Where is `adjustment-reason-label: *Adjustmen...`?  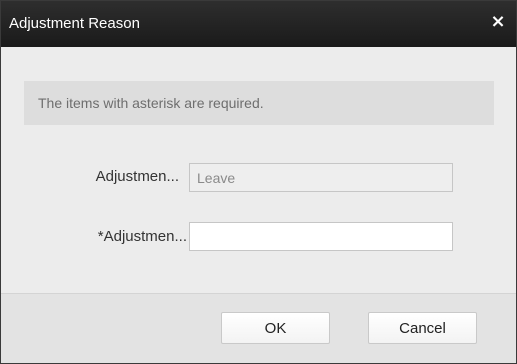 adjustment-reason-label: *Adjustmen... is located at coordinates (142, 236).